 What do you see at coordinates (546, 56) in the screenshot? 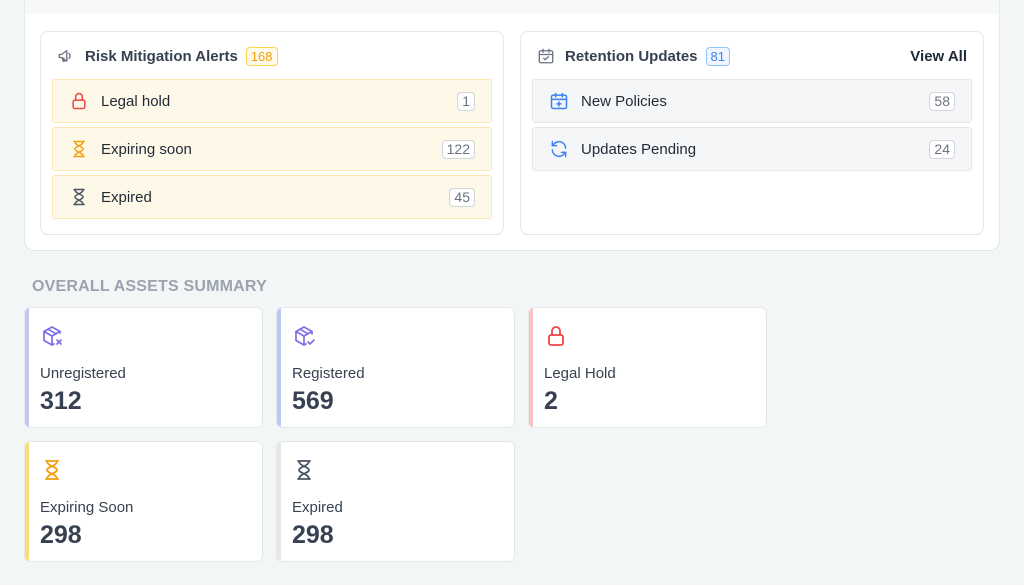
I see `calendar-check-icon` at bounding box center [546, 56].